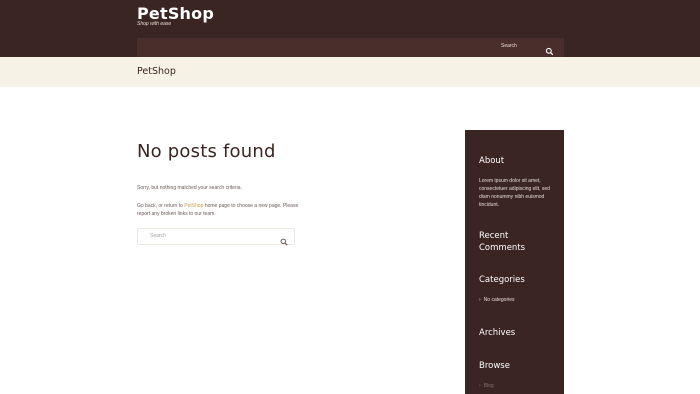 The image size is (700, 394). What do you see at coordinates (350, 28) in the screenshot?
I see `site-header: PetShop Shop with ease Search` at bounding box center [350, 28].